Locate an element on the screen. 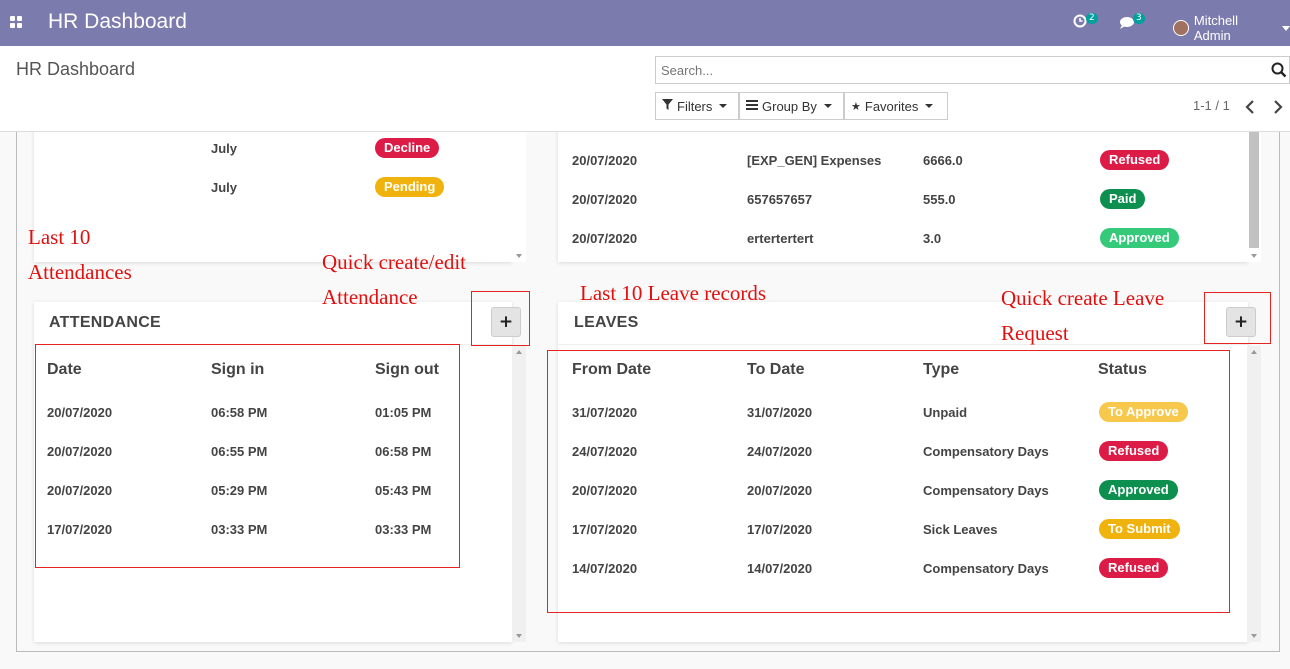 This screenshot has height=669, width=1290. annotation-line: Quick create Leave is located at coordinates (1083, 298).